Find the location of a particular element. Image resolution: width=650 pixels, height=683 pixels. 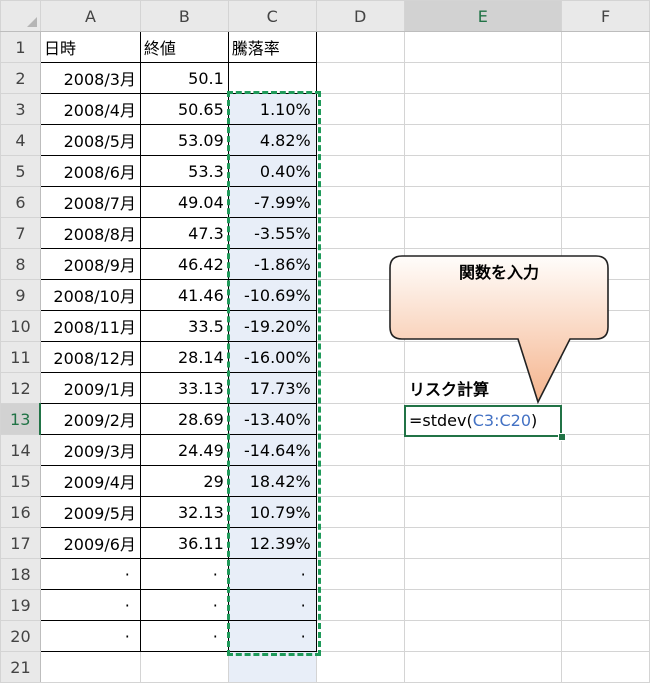

cell-d14 is located at coordinates (360, 450).